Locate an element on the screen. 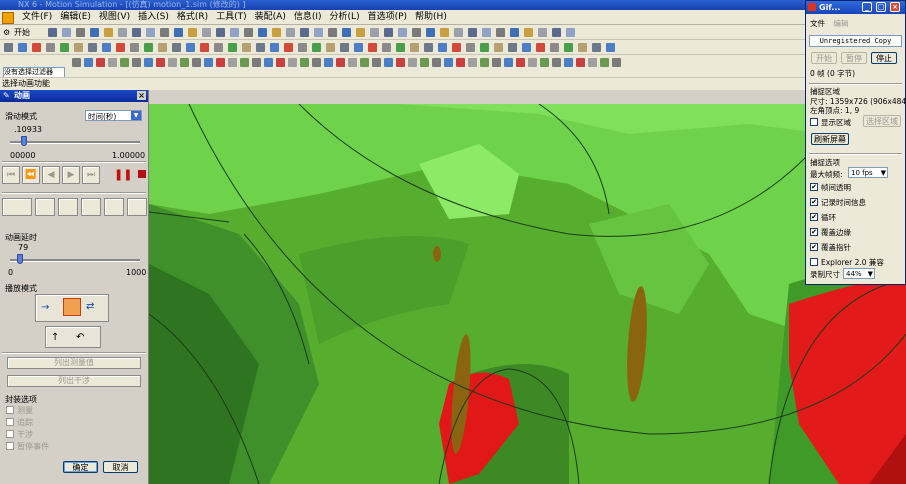 The width and height of the screenshot is (906, 484). fast-forward-icon: ⏭ is located at coordinates (91, 175).